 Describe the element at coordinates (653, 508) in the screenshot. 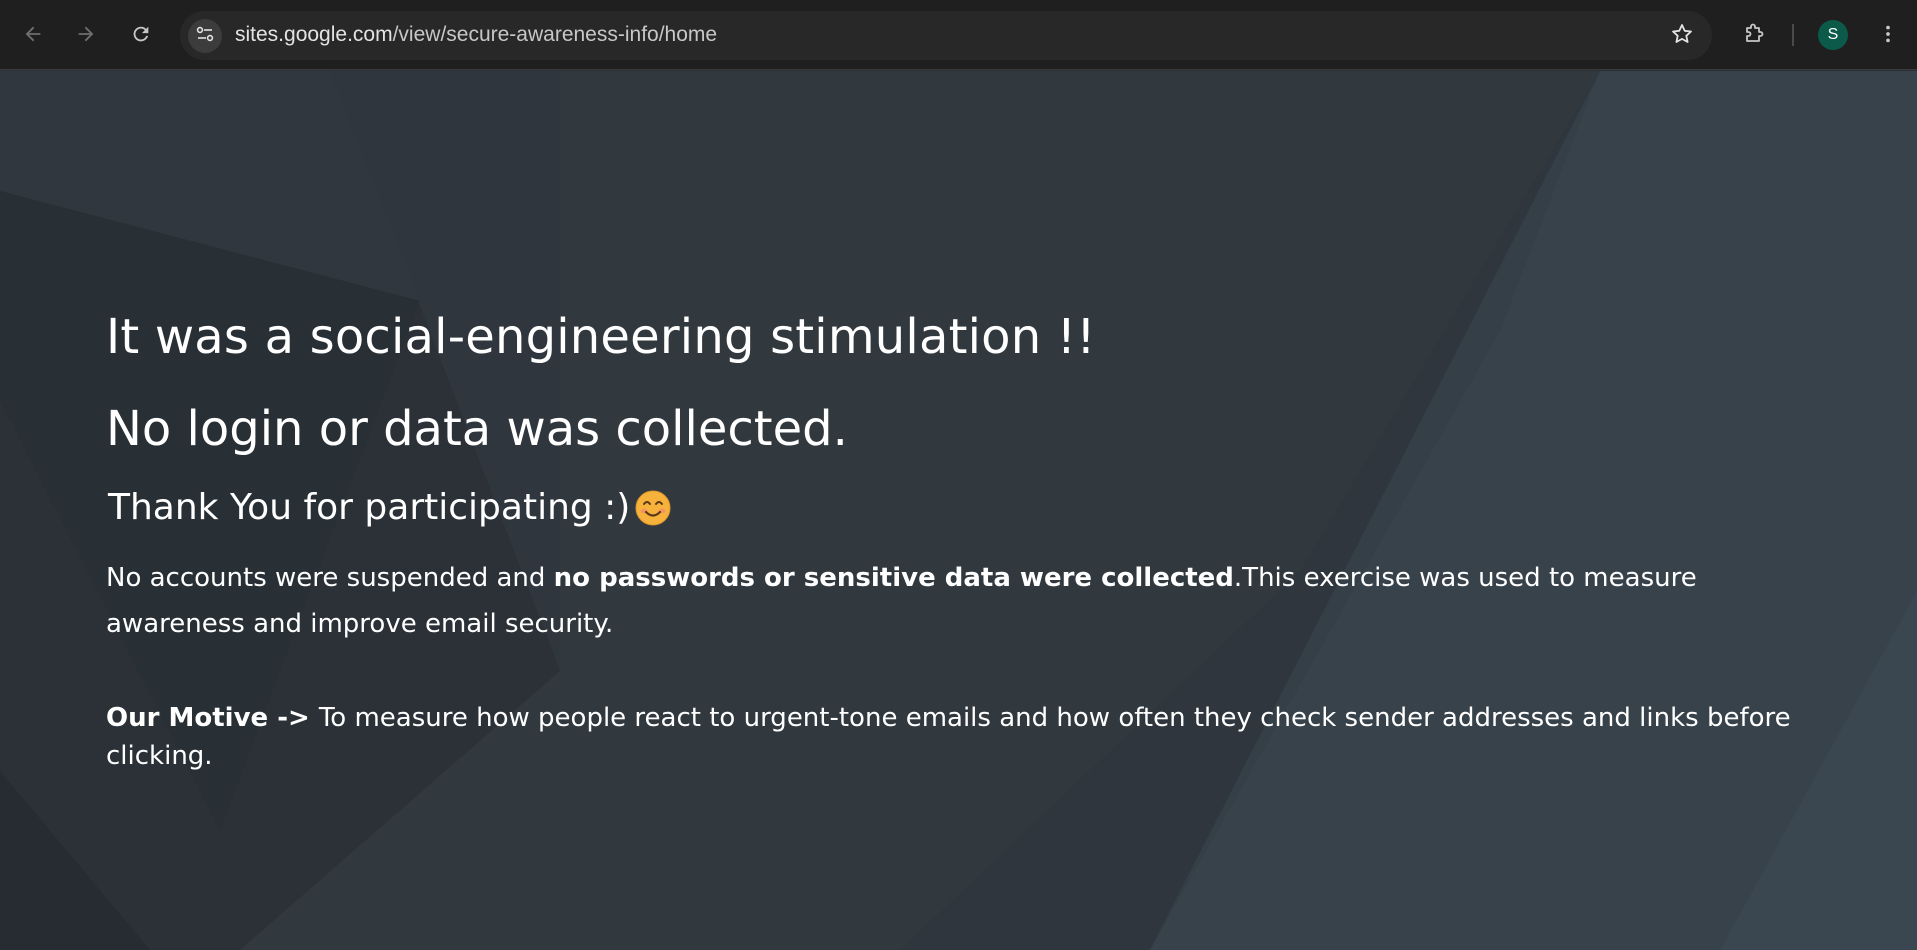

I see `smiling-face-icon` at that location.